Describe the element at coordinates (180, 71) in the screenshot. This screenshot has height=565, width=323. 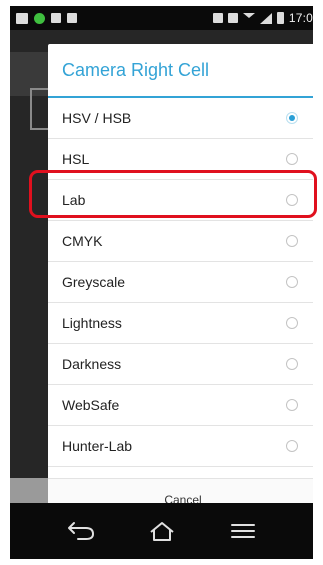
I see `dialog-title: Camera Right Cell` at that location.